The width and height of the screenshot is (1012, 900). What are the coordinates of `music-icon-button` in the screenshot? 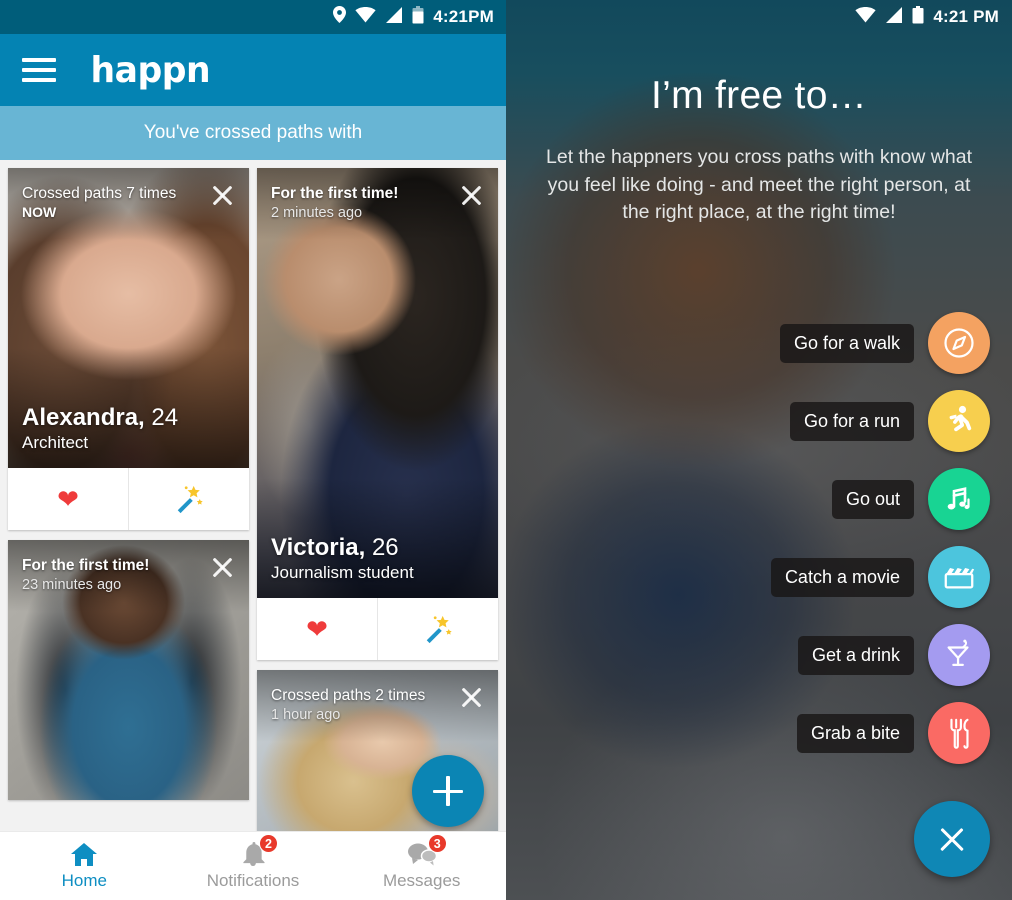 It's located at (959, 499).